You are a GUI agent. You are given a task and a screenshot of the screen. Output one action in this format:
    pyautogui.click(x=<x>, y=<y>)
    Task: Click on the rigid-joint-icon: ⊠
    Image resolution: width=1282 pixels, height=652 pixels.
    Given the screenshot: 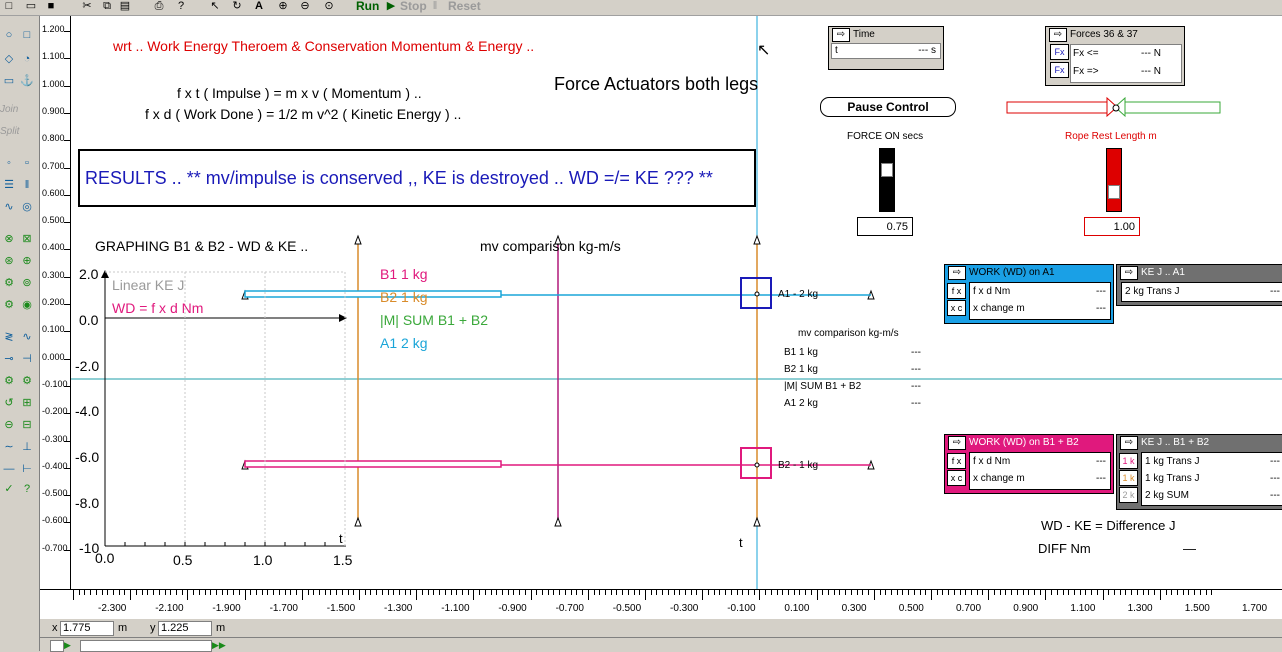 What is the action you would take?
    pyautogui.click(x=27, y=239)
    